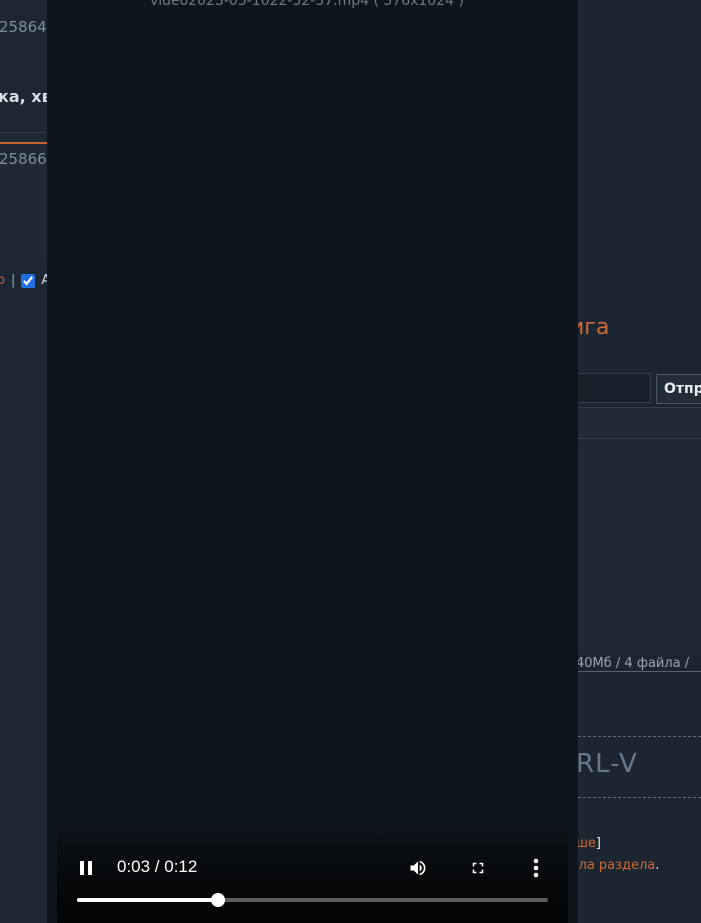 This screenshot has width=701, height=923. Describe the element at coordinates (639, 736) in the screenshot. I see `captcha-border-top` at that location.